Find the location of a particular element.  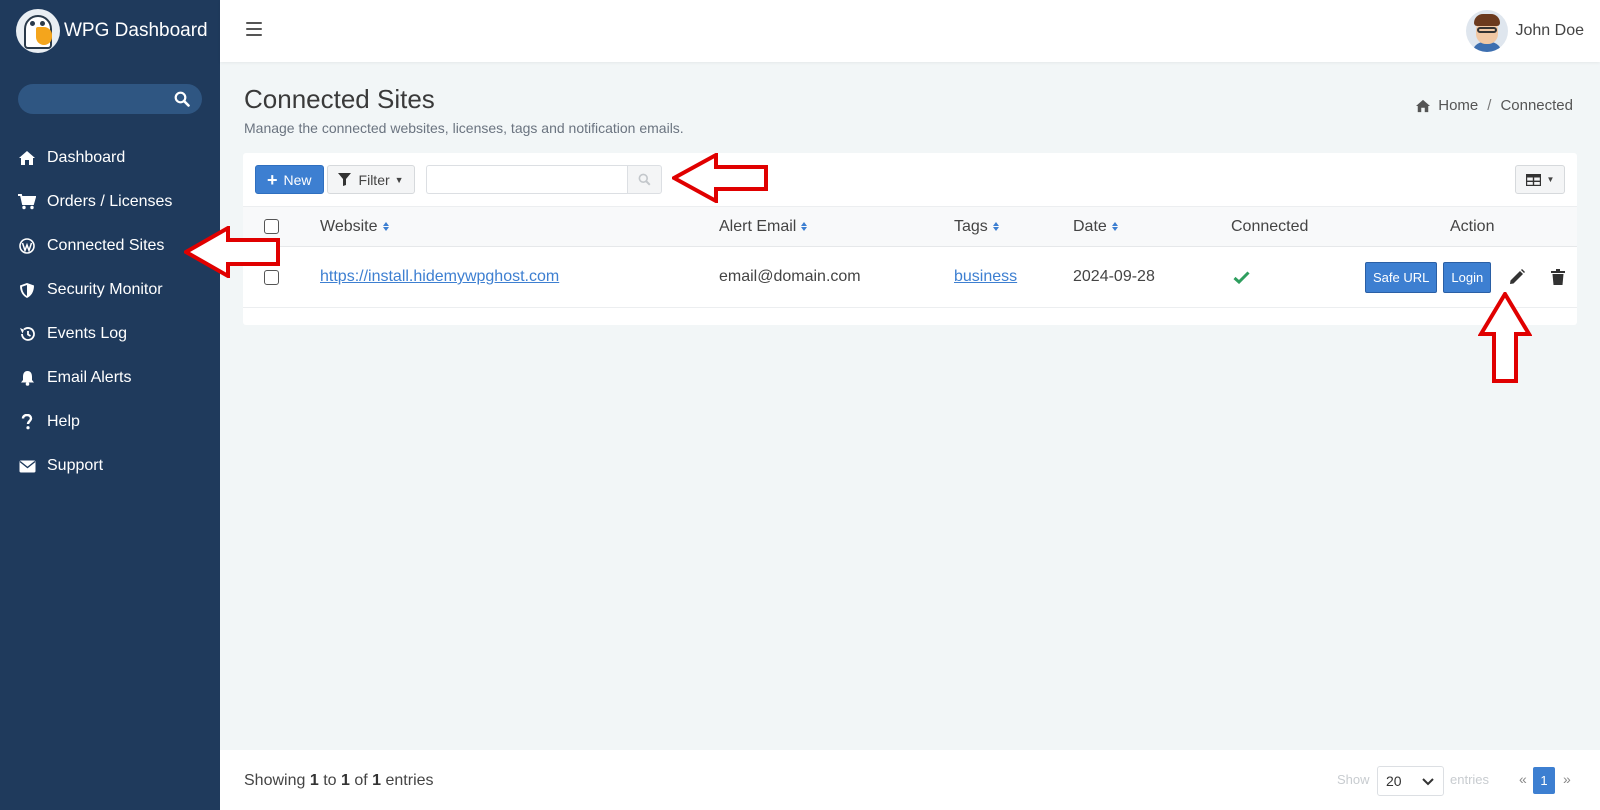

column-header-action: Action is located at coordinates (1472, 226).